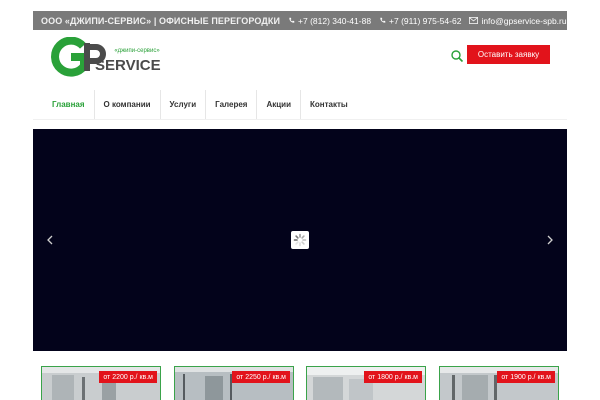  Describe the element at coordinates (128, 377) in the screenshot. I see `price-badge: от 2200 р./ кв.м` at that location.